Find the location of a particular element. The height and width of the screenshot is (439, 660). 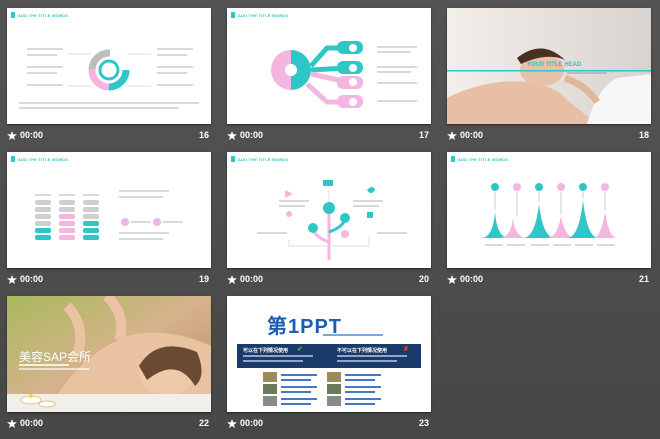

slide-thumbnail-21: ADD THE TITLE WORDS is located at coordinates (549, 210).